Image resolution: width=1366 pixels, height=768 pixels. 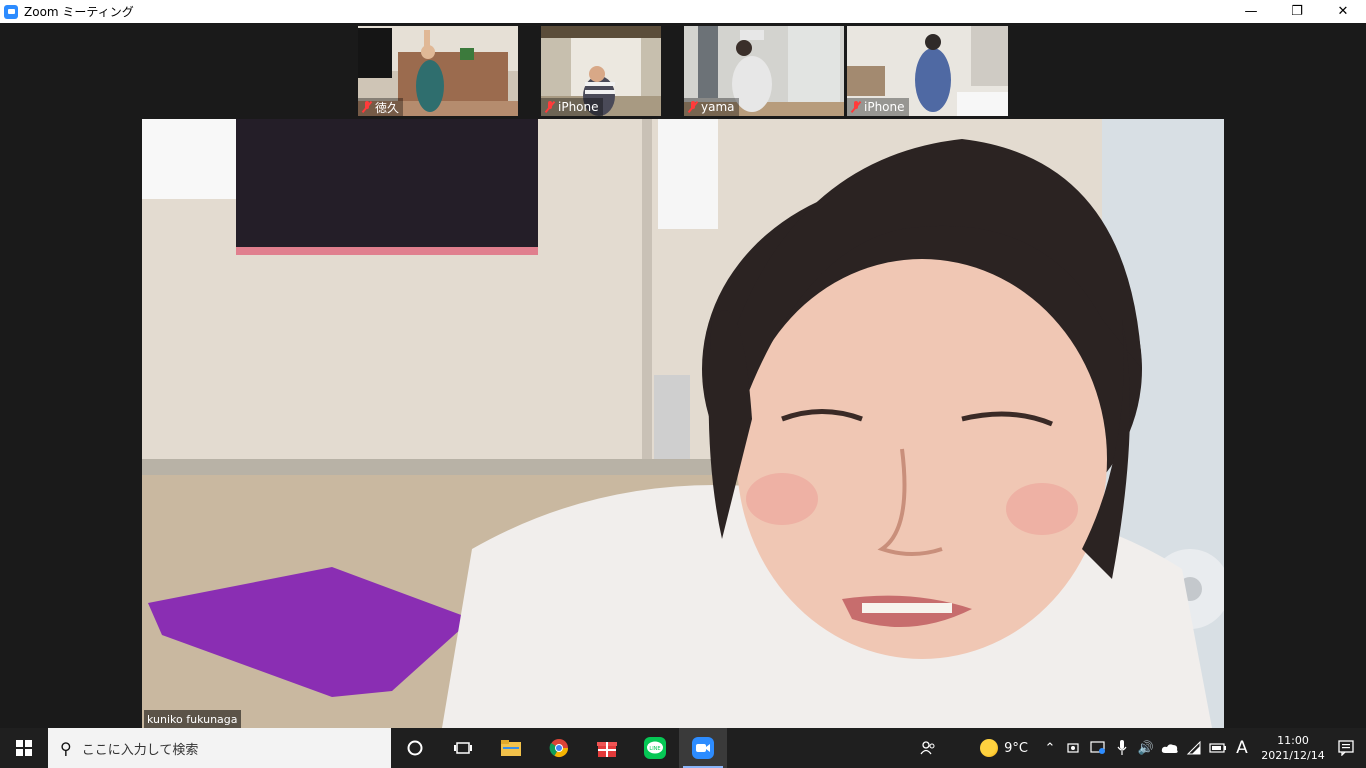 I want to click on close-button: ✕, so click(x=1343, y=11).